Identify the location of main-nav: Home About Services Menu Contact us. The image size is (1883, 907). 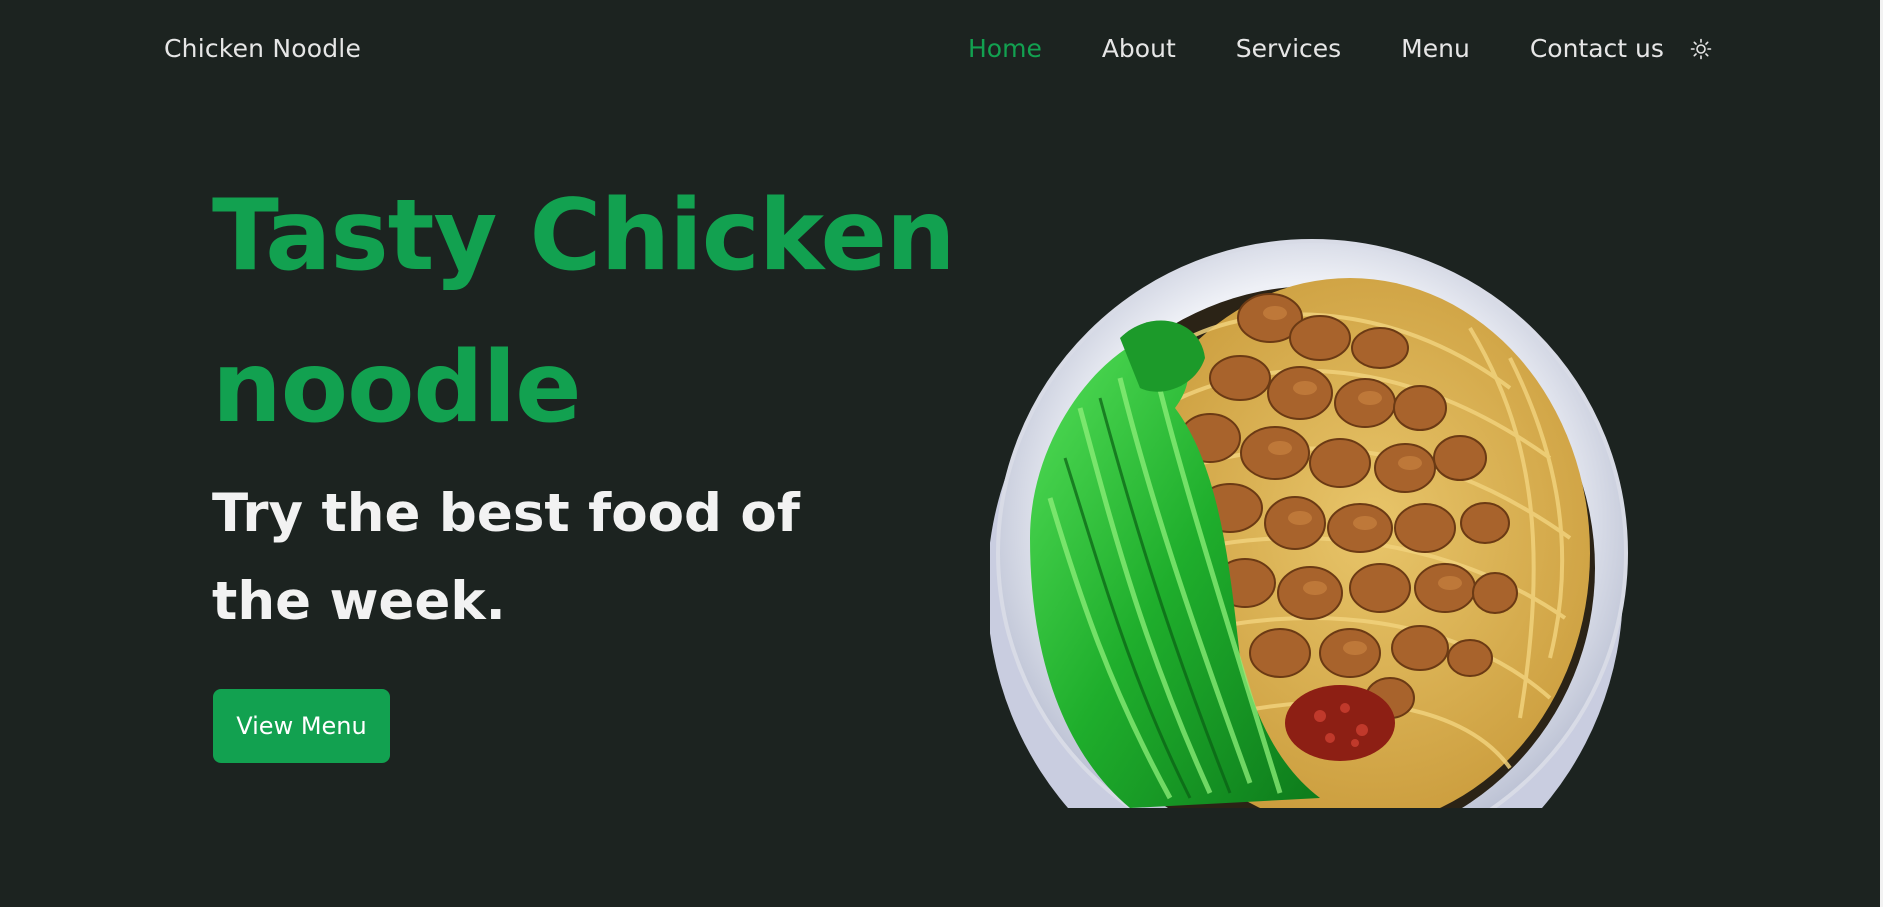
(1341, 48).